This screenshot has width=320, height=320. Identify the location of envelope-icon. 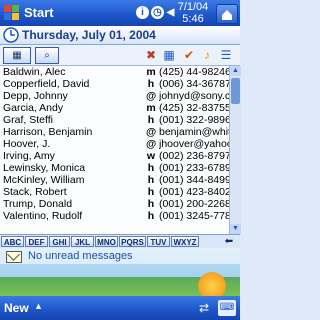
(14, 257).